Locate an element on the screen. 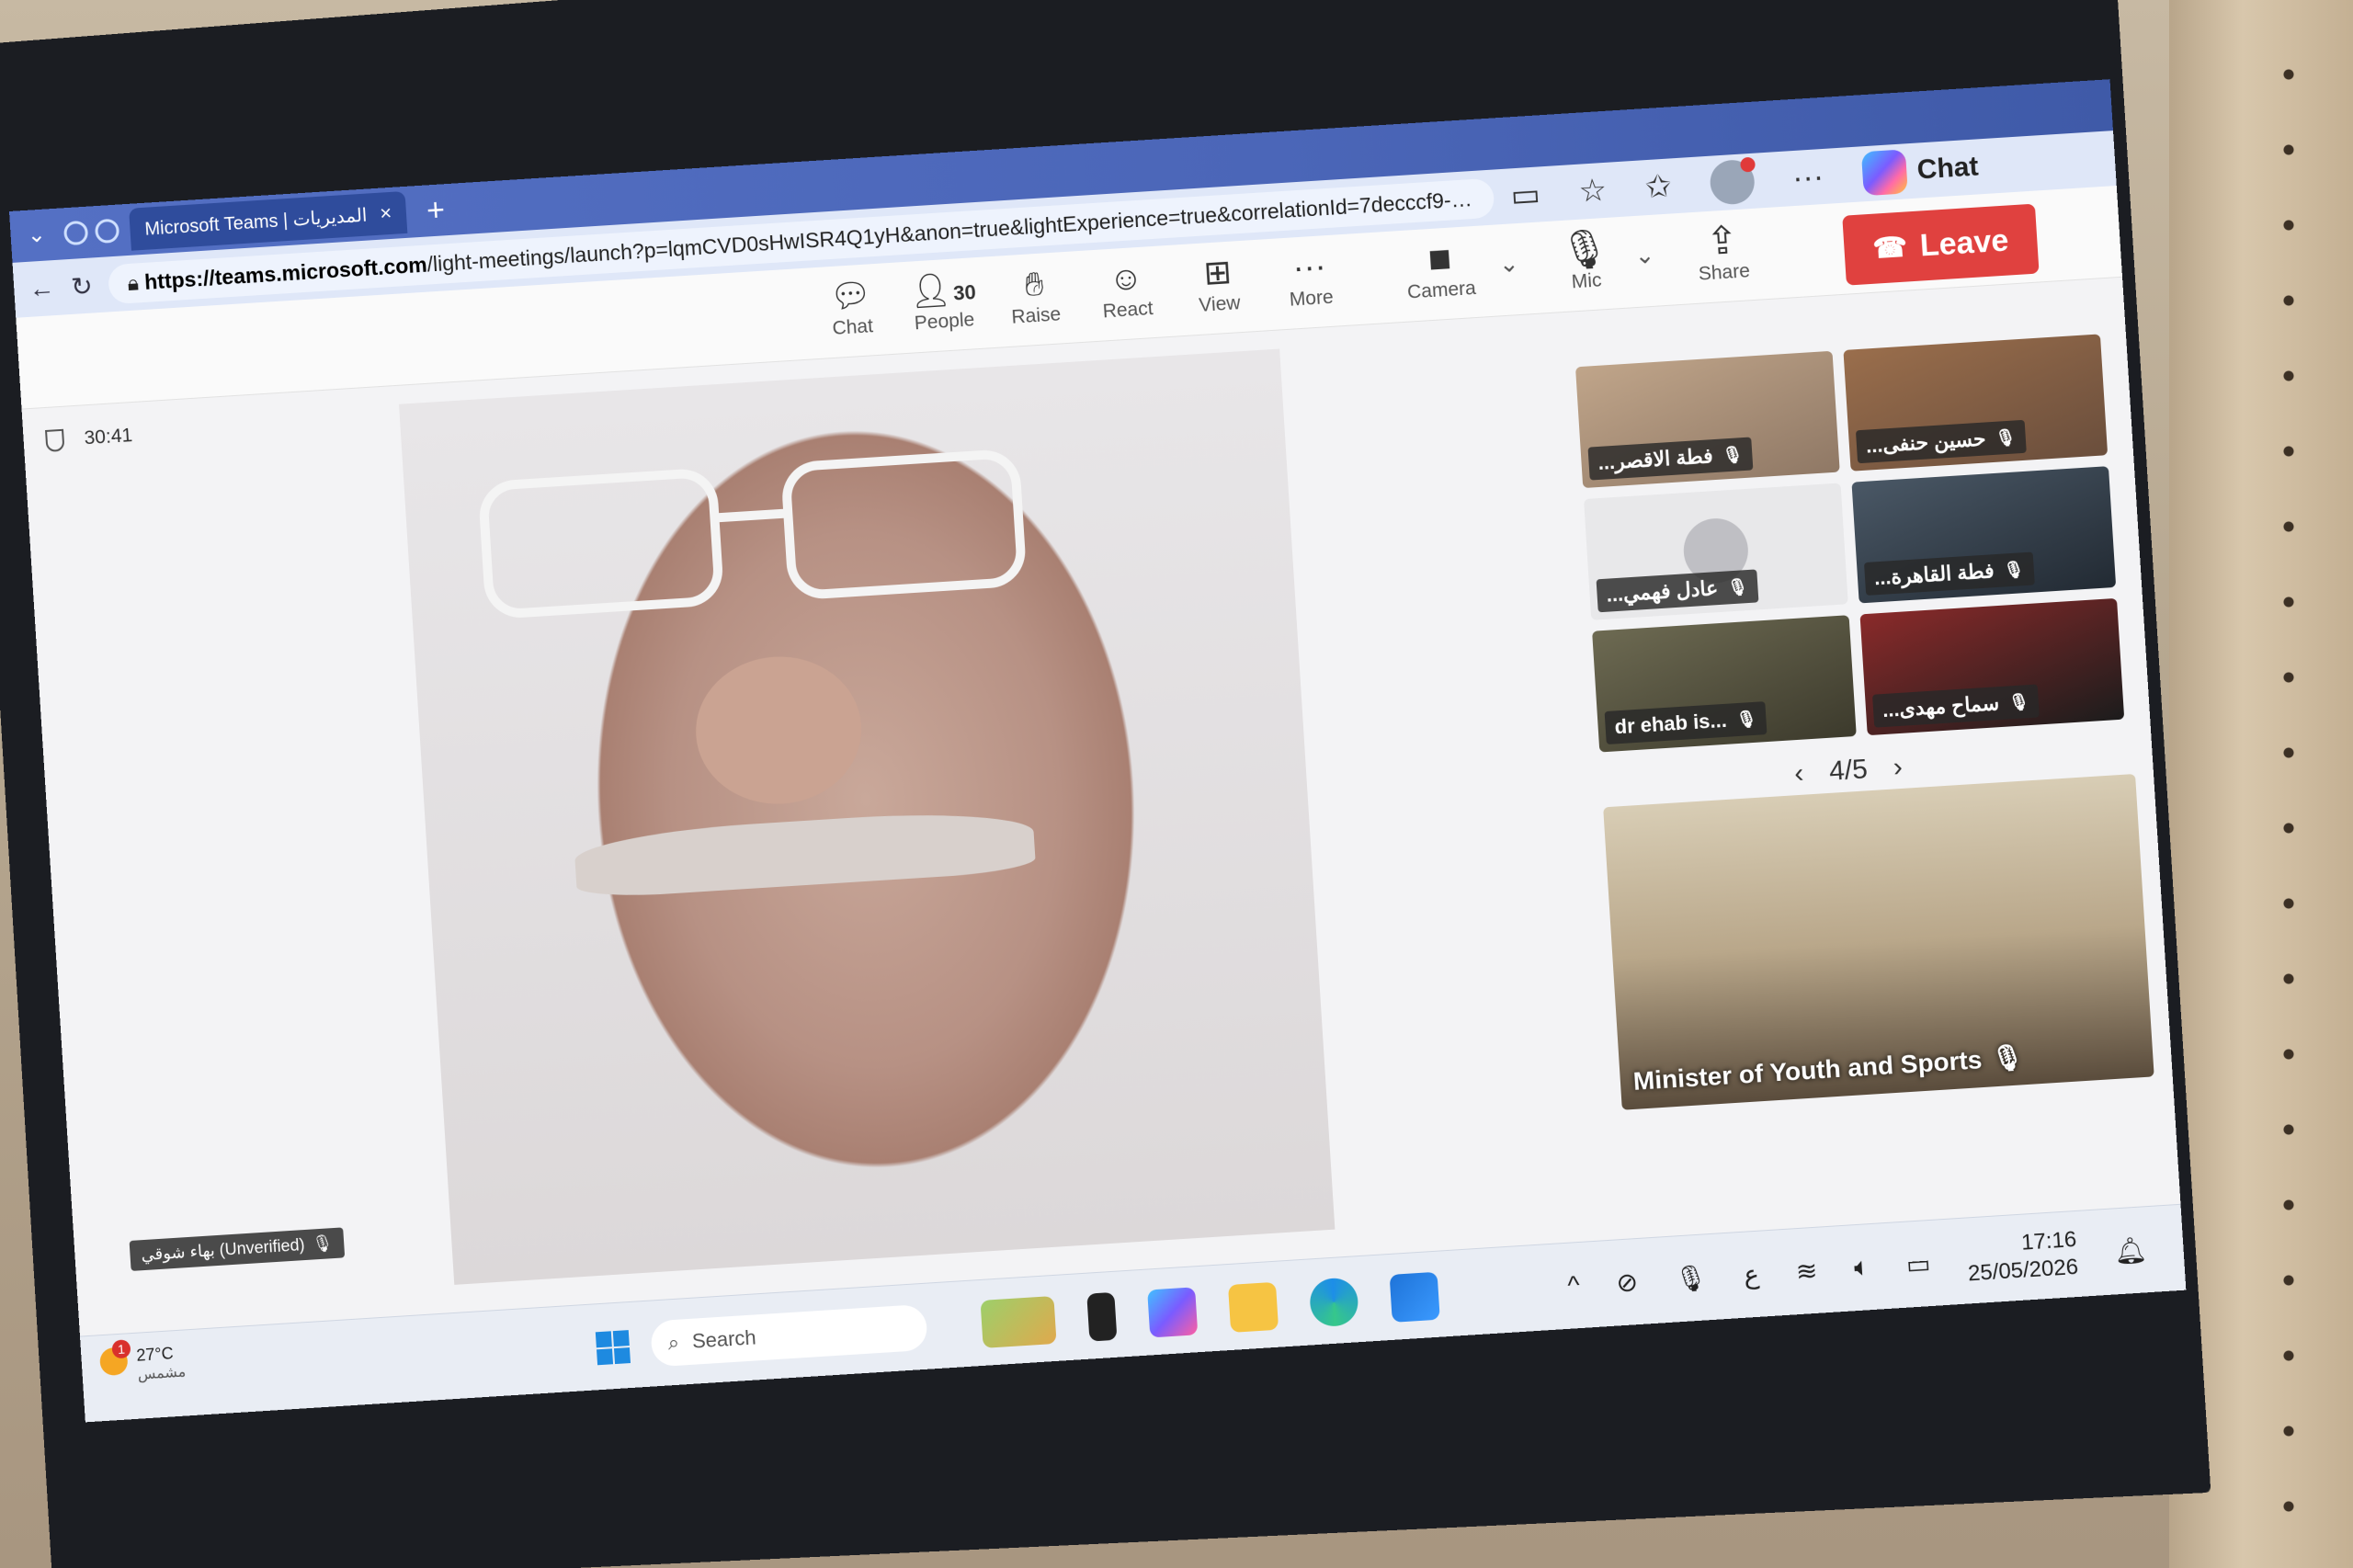 Image resolution: width=2353 pixels, height=1568 pixels. volume-icon: 🔈︎ is located at coordinates (1861, 1267).